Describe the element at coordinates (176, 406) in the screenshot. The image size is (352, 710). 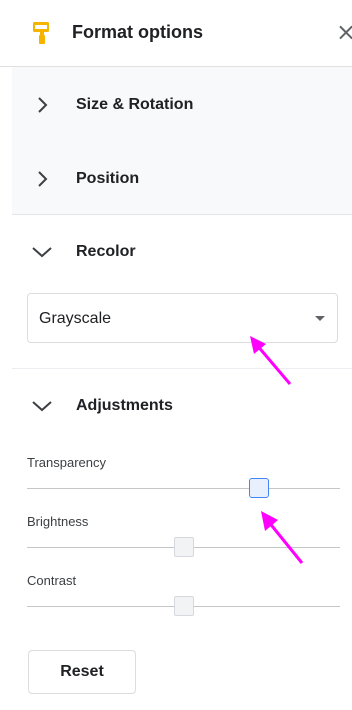
I see `section-adjustments: Adjustments` at that location.